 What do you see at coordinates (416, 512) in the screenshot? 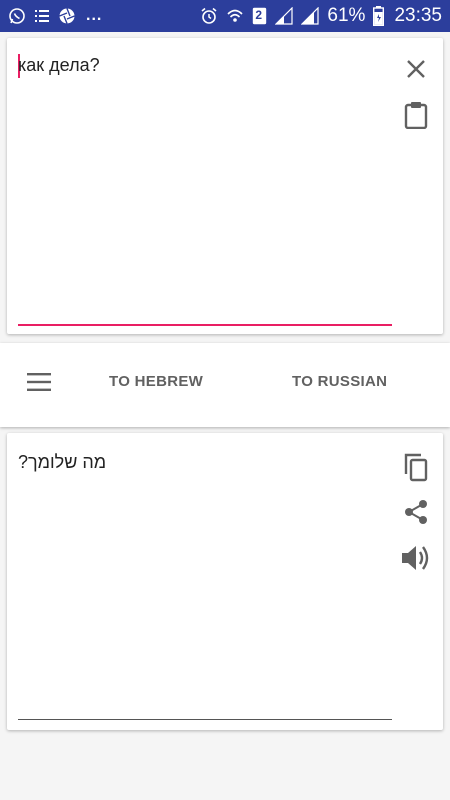
I see `share-icon` at bounding box center [416, 512].